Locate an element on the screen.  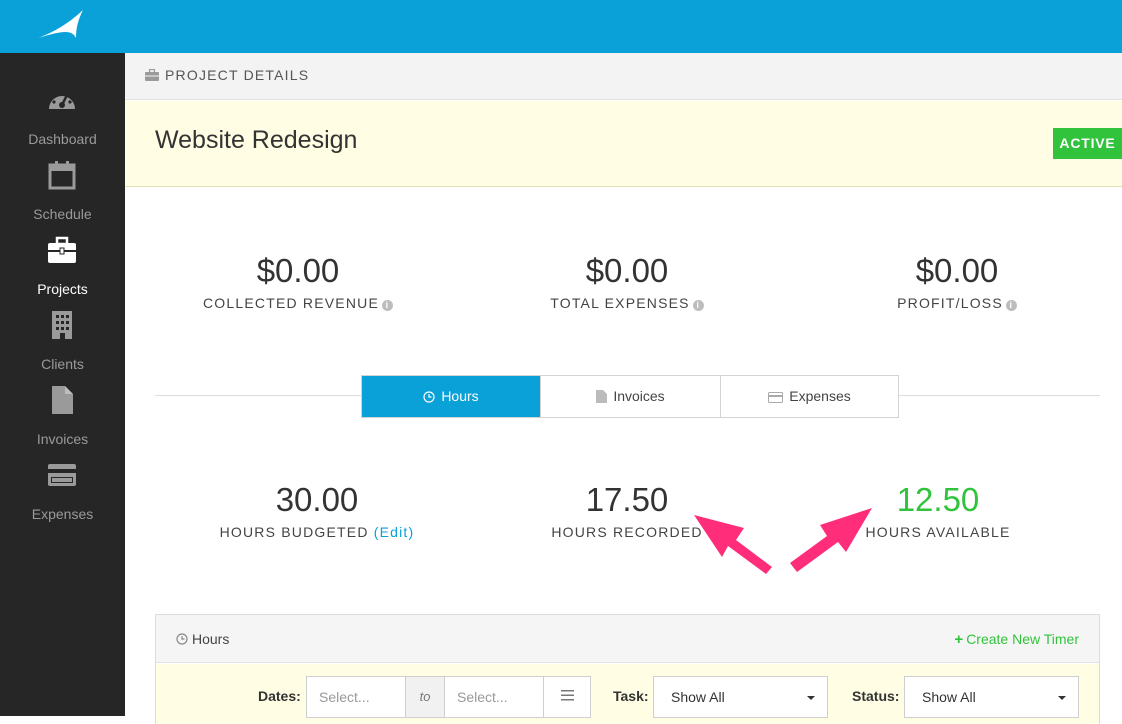
sidebar-item-dashboard: Dashboard is located at coordinates (62, 112).